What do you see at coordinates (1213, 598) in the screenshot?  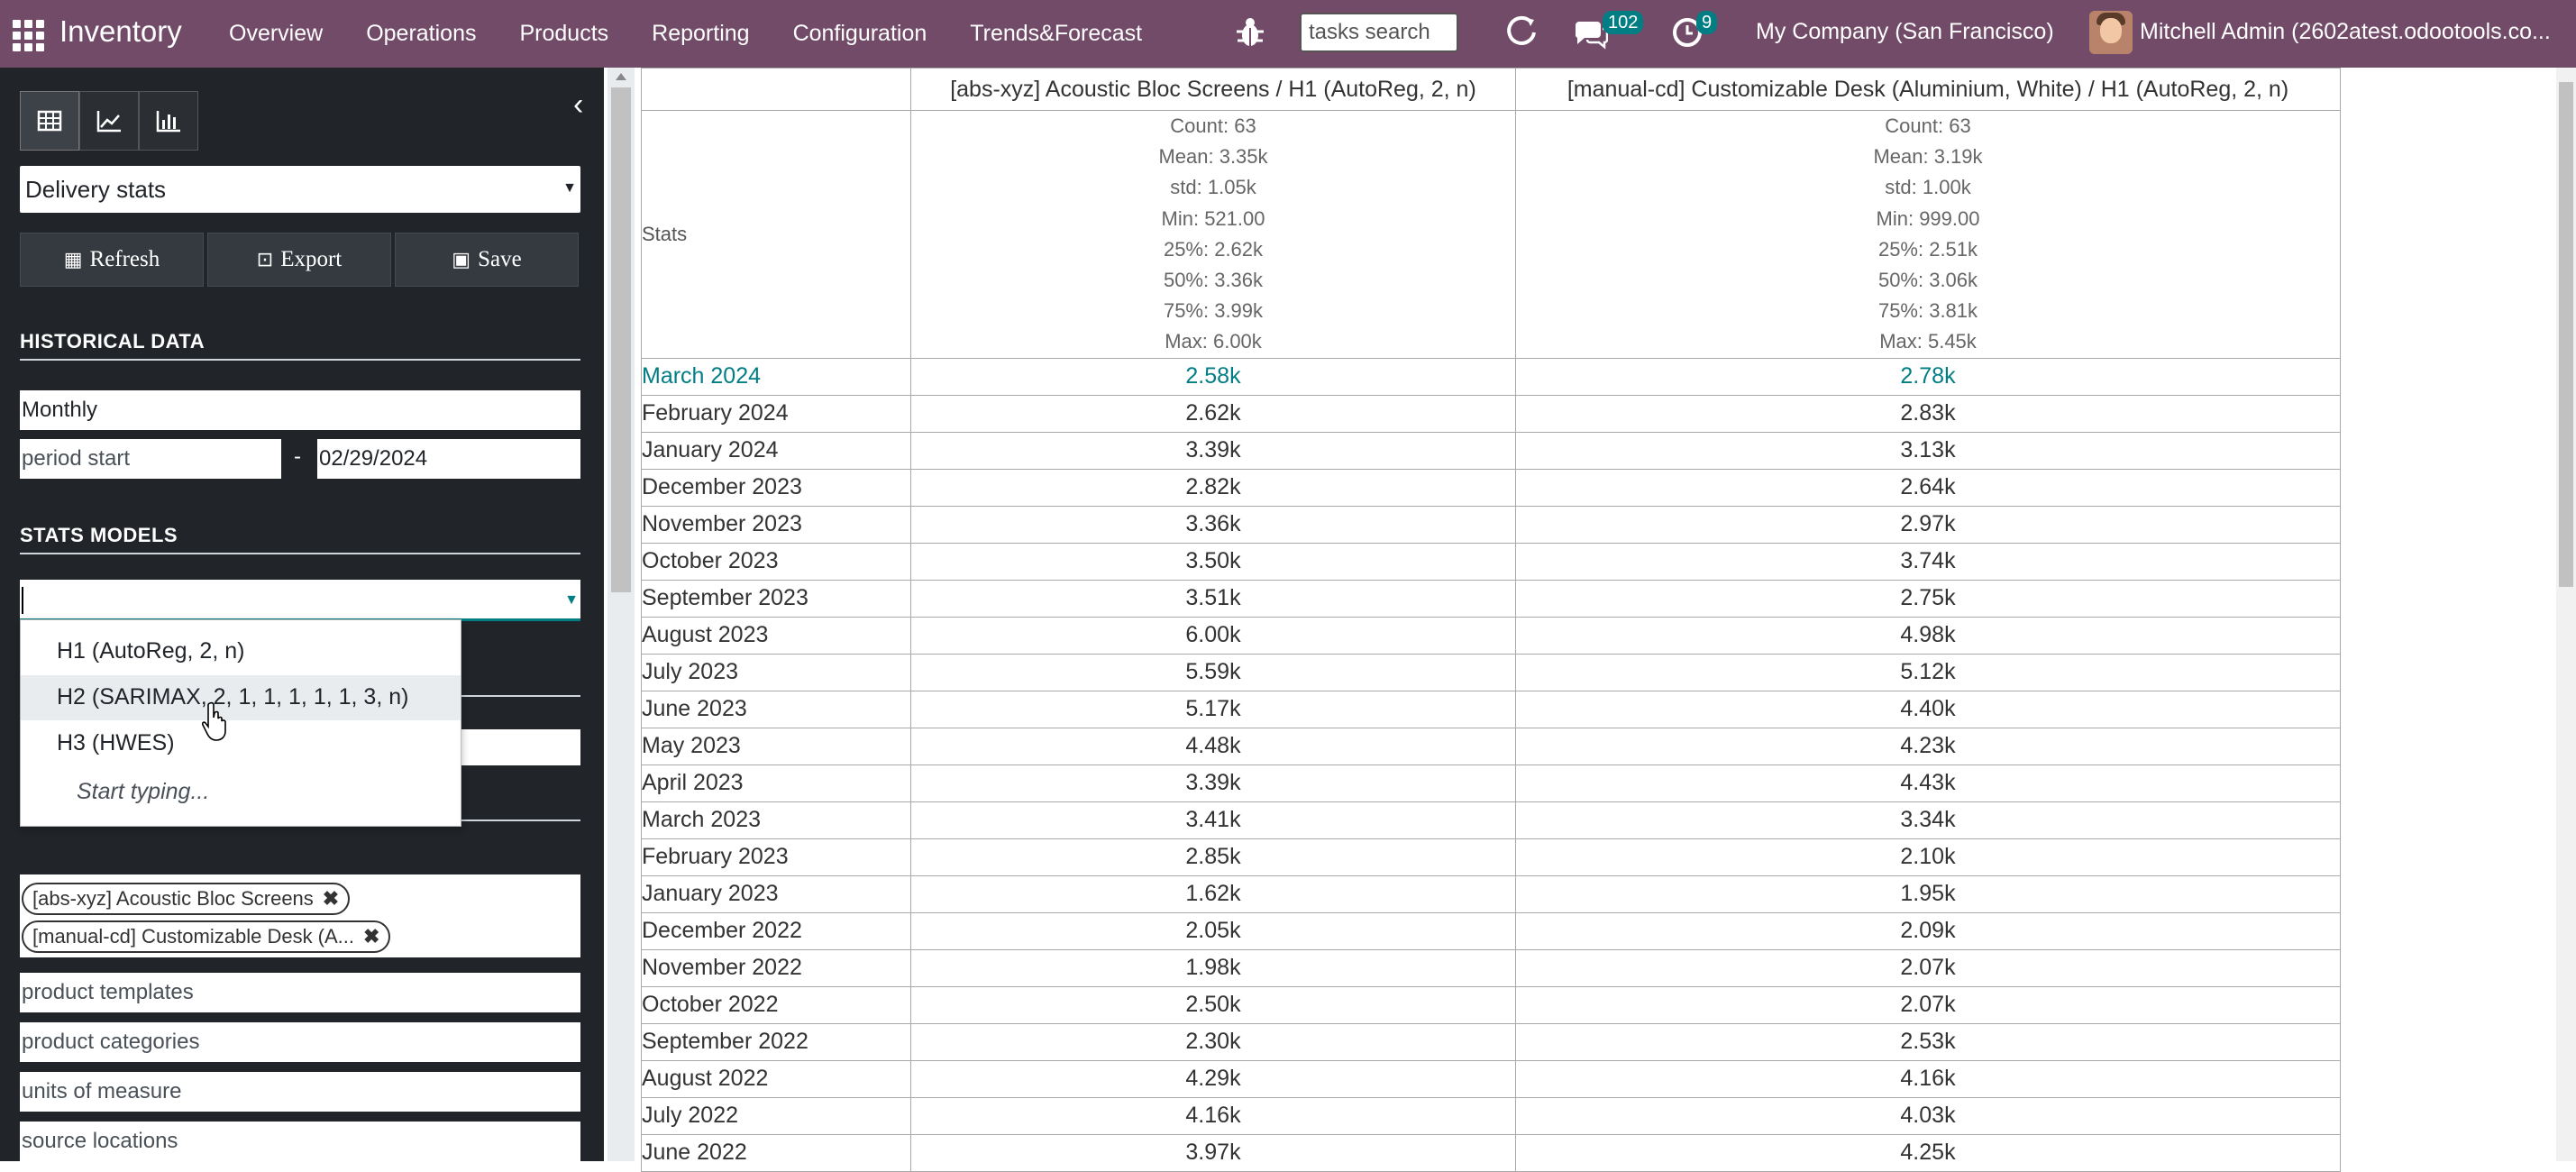 I see `value-cell: 3.51k` at bounding box center [1213, 598].